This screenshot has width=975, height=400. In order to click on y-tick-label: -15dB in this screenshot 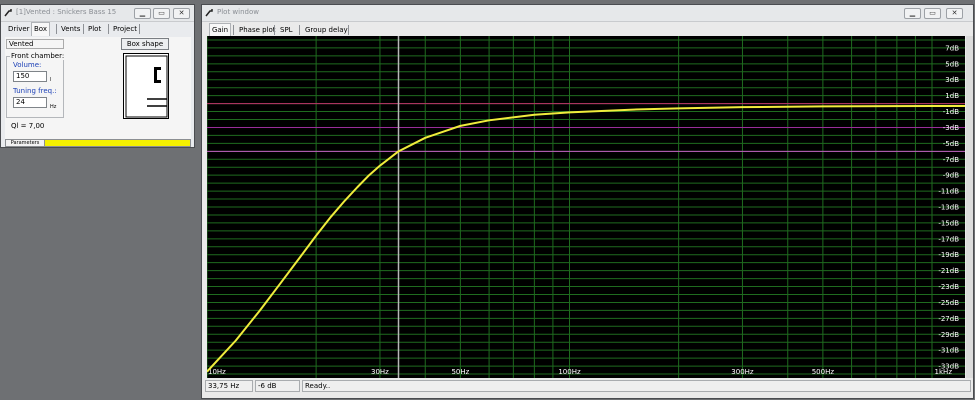, I will do `click(948, 223)`.